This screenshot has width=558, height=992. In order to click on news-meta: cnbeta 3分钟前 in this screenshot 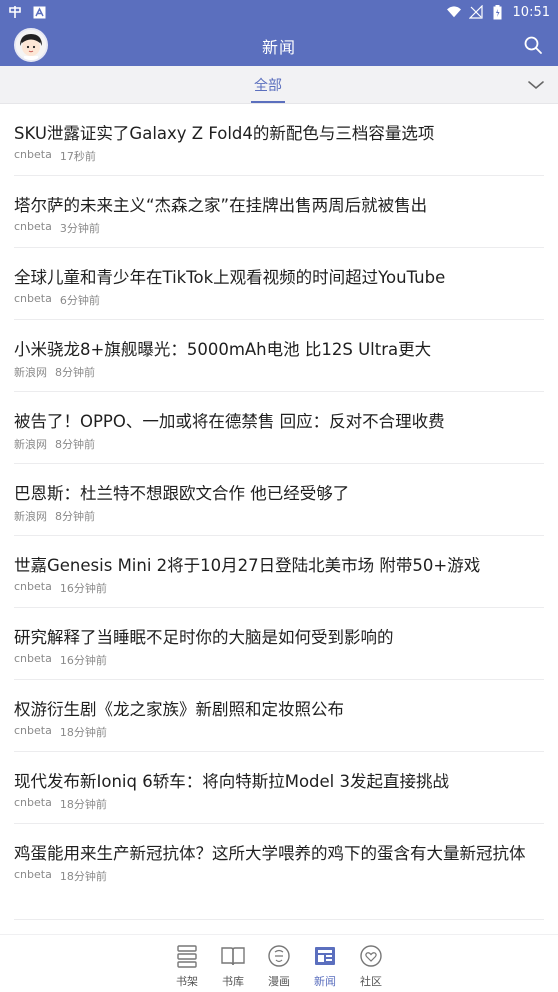, I will do `click(279, 228)`.